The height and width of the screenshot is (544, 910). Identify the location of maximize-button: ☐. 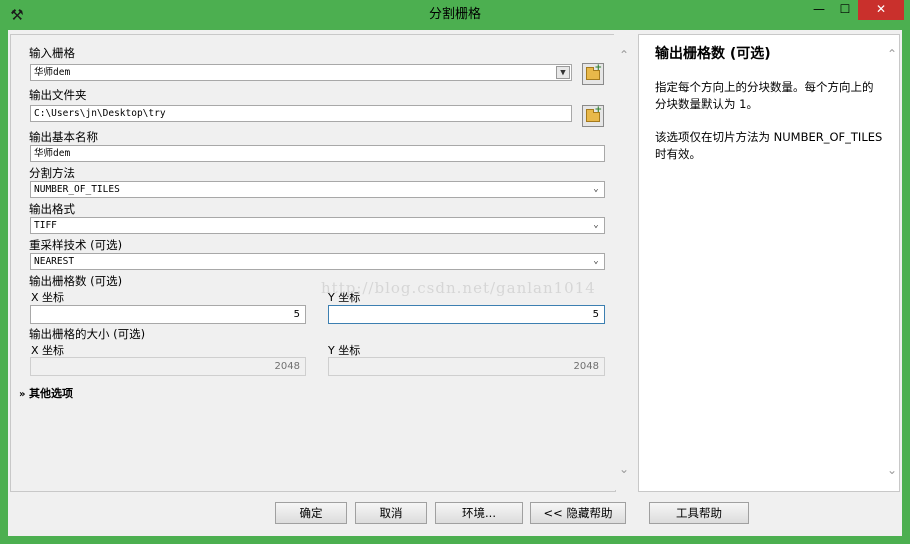
(845, 10).